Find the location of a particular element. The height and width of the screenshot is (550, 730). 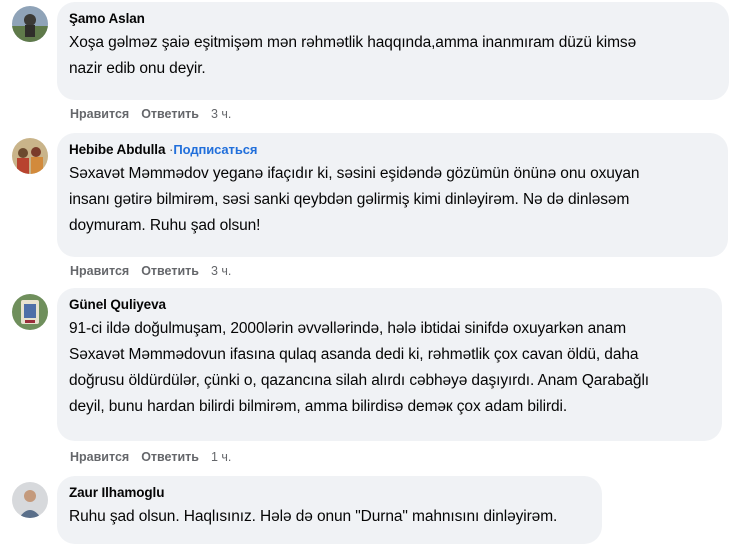

author-name: Günel Quliyeva is located at coordinates (389, 305).